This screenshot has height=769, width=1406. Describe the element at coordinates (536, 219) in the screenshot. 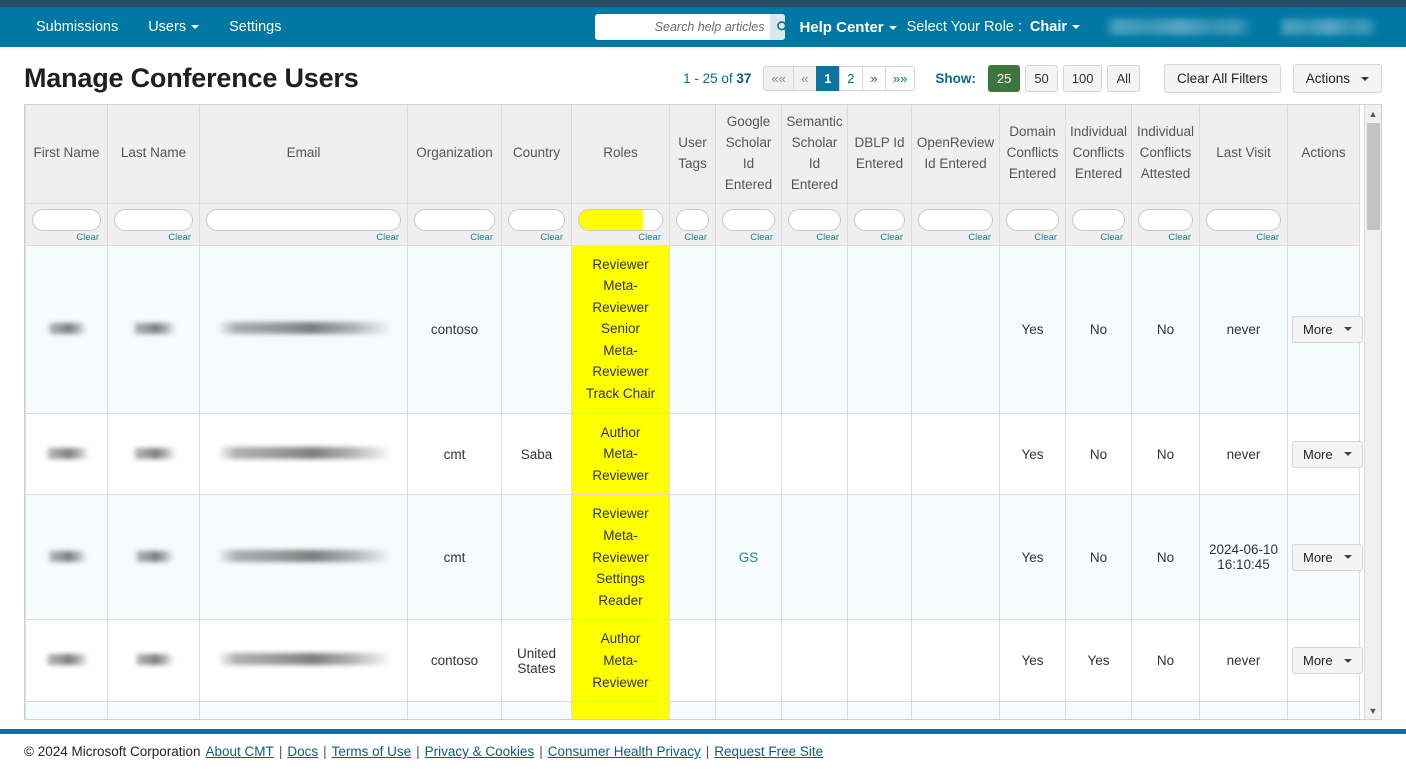

I see `filter-input-country` at that location.